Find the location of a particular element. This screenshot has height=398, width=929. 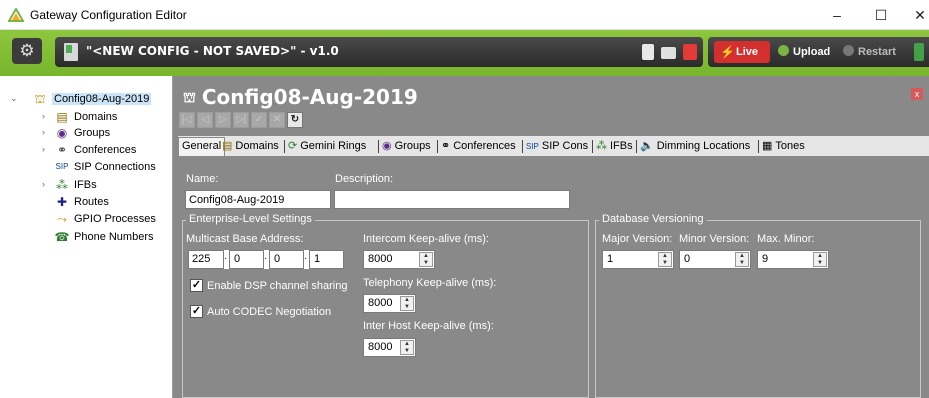

database-icon is located at coordinates (919, 52).